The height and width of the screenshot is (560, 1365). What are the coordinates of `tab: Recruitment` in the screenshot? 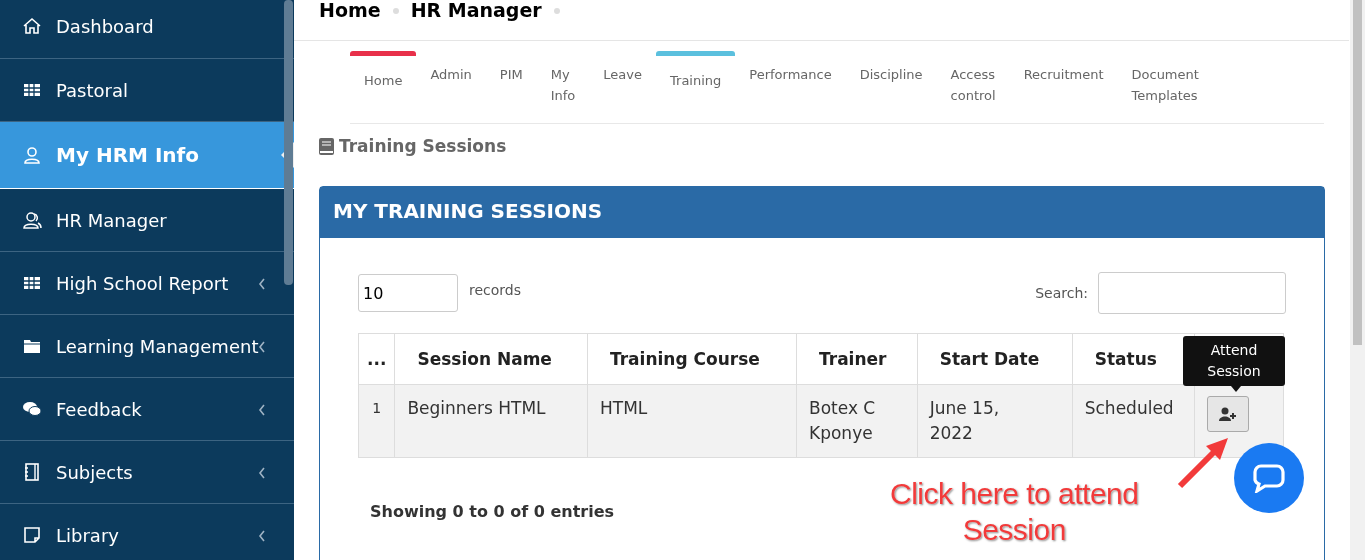 It's located at (1063, 68).